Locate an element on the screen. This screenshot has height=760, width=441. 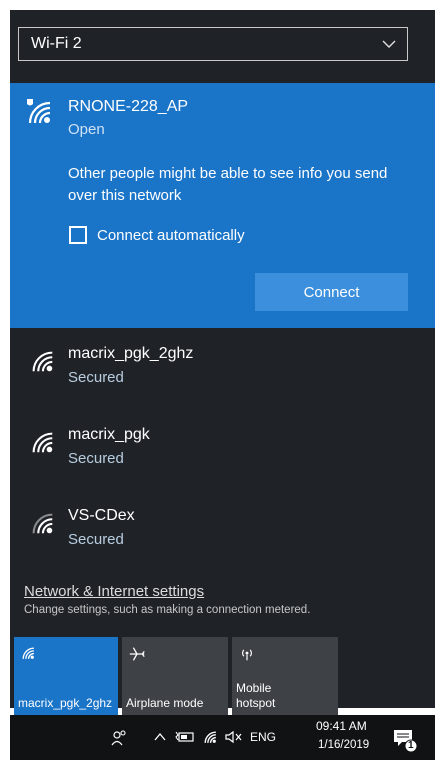
network-name: macrix_pgk is located at coordinates (109, 434).